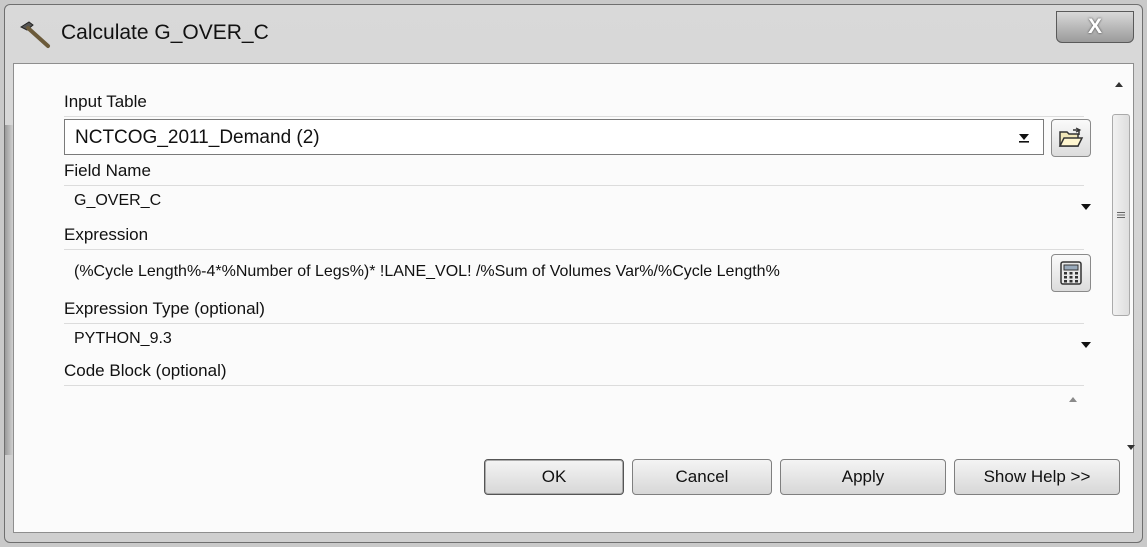 This screenshot has width=1147, height=547. Describe the element at coordinates (1095, 27) in the screenshot. I see `close-button: X` at that location.